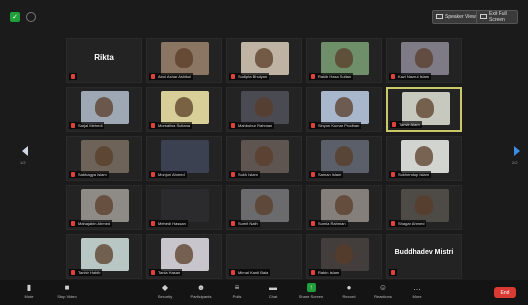 The image size is (528, 305). What do you see at coordinates (311, 296) in the screenshot?
I see `toolbar-button-label: Share Screen` at bounding box center [311, 296].